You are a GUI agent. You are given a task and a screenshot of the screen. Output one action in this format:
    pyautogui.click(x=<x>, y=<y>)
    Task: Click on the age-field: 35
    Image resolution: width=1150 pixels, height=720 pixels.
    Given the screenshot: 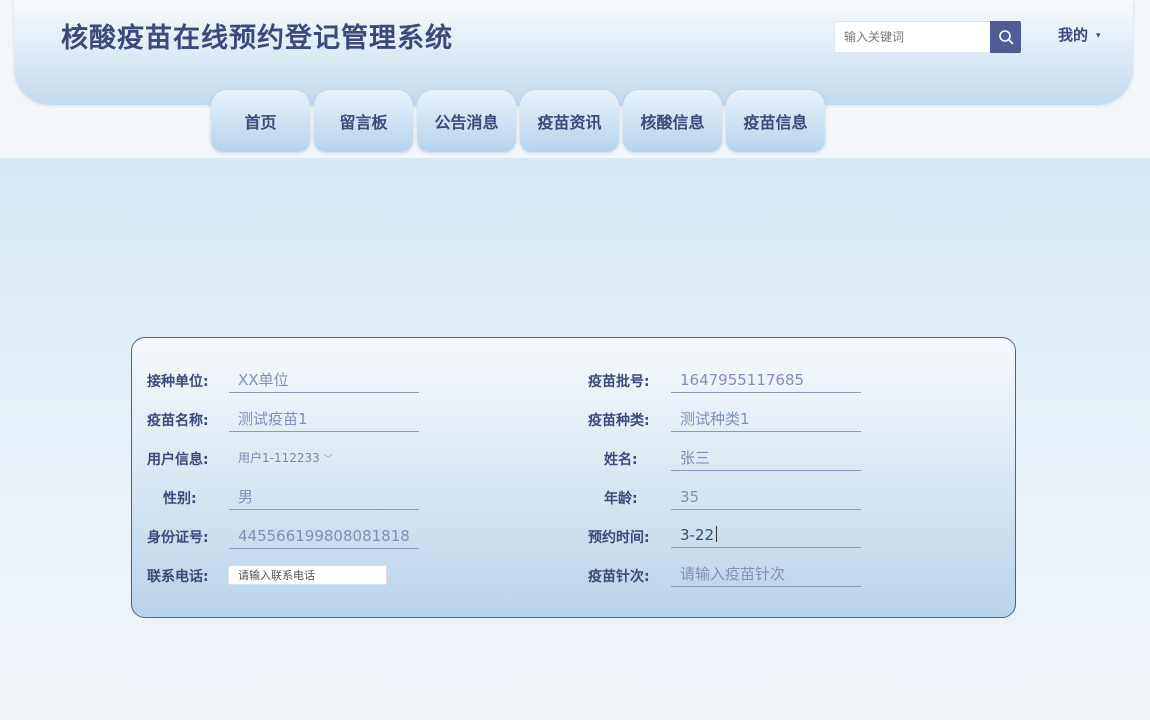 What is the action you would take?
    pyautogui.click(x=766, y=498)
    